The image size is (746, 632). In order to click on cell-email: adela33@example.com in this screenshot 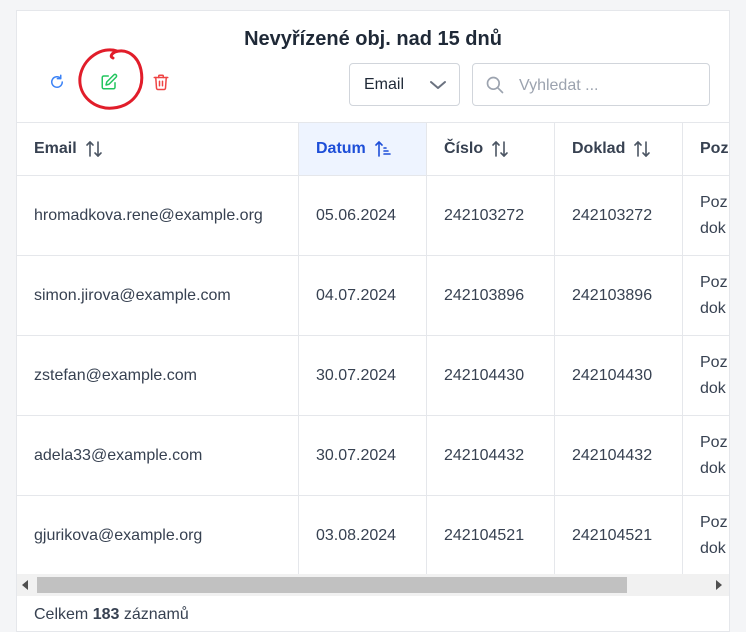, I will do `click(158, 455)`.